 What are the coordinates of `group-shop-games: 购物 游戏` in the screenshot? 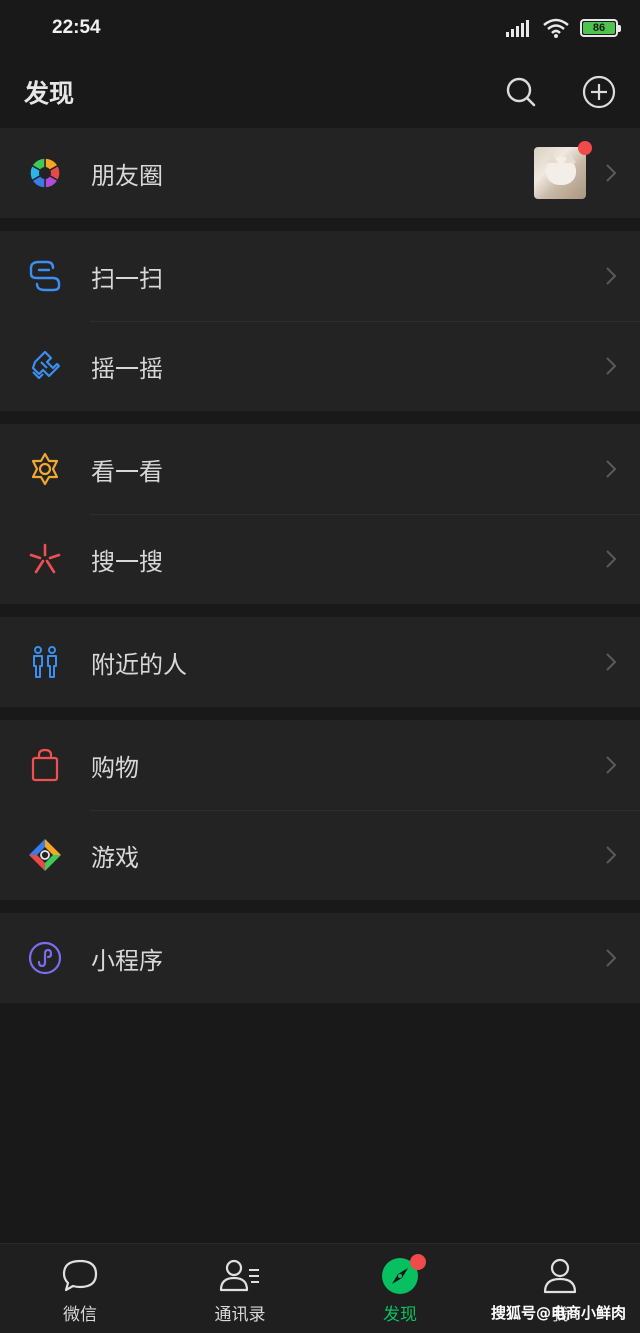 It's located at (320, 810).